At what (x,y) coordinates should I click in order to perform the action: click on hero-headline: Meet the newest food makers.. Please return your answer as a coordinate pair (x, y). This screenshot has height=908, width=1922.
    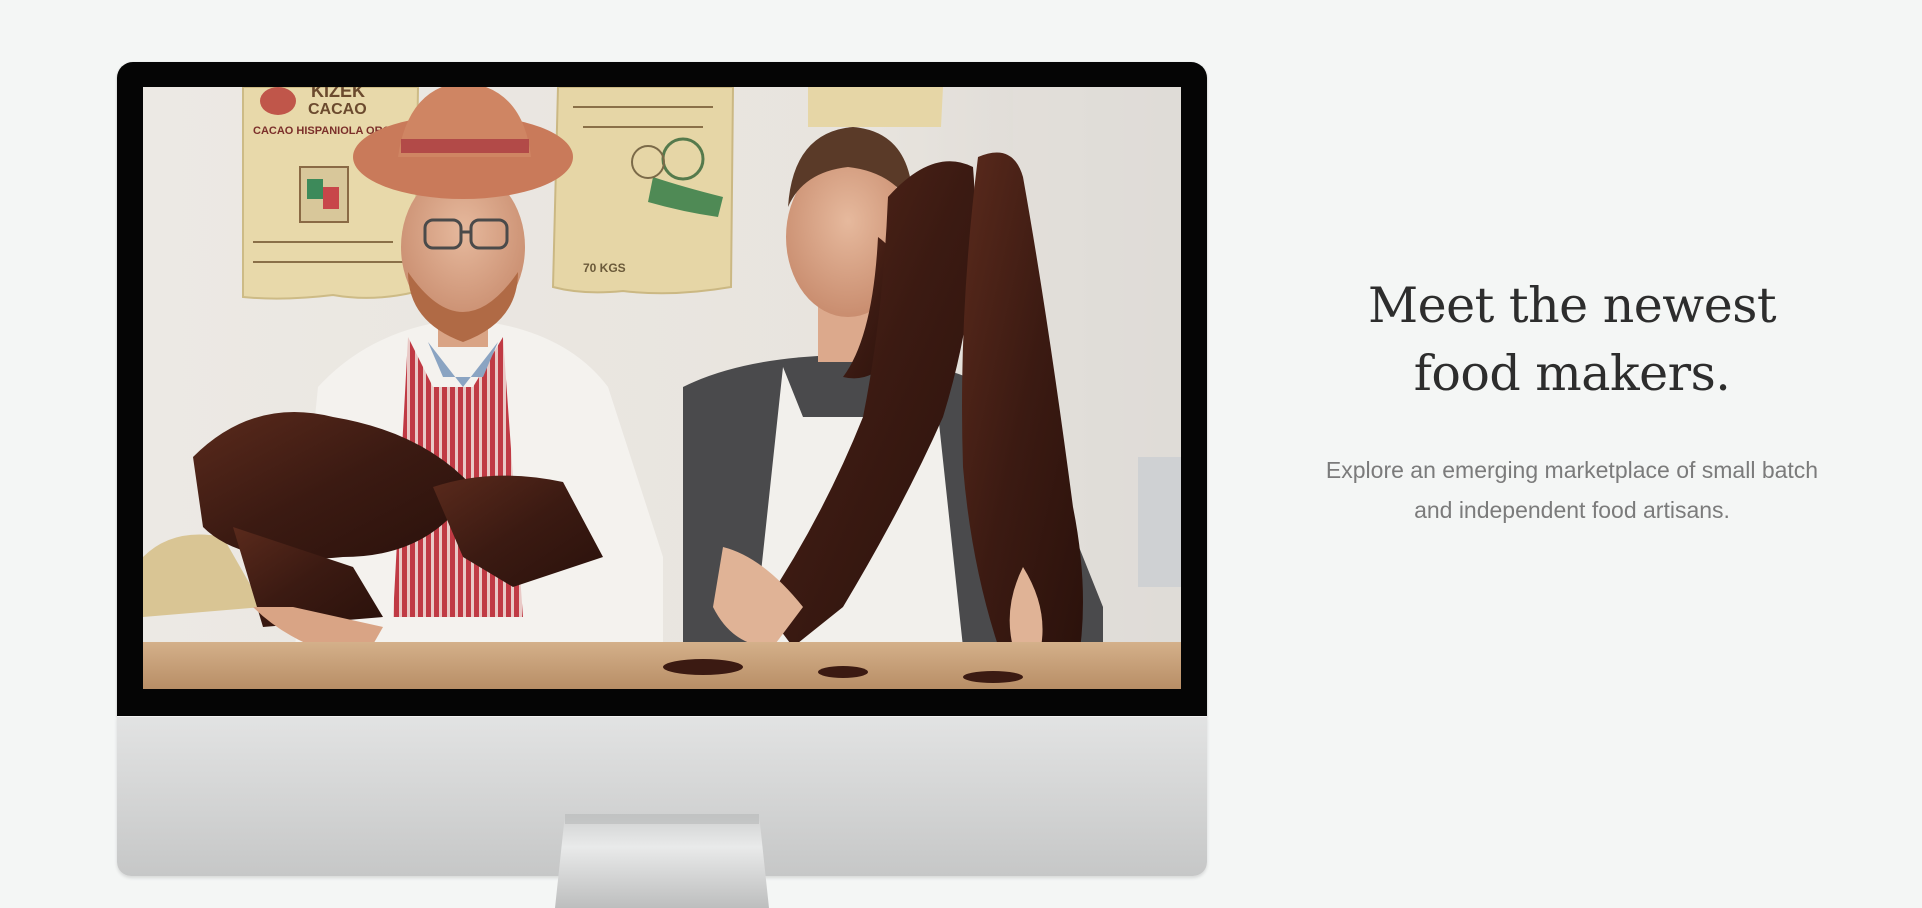
    Looking at the image, I should click on (1572, 340).